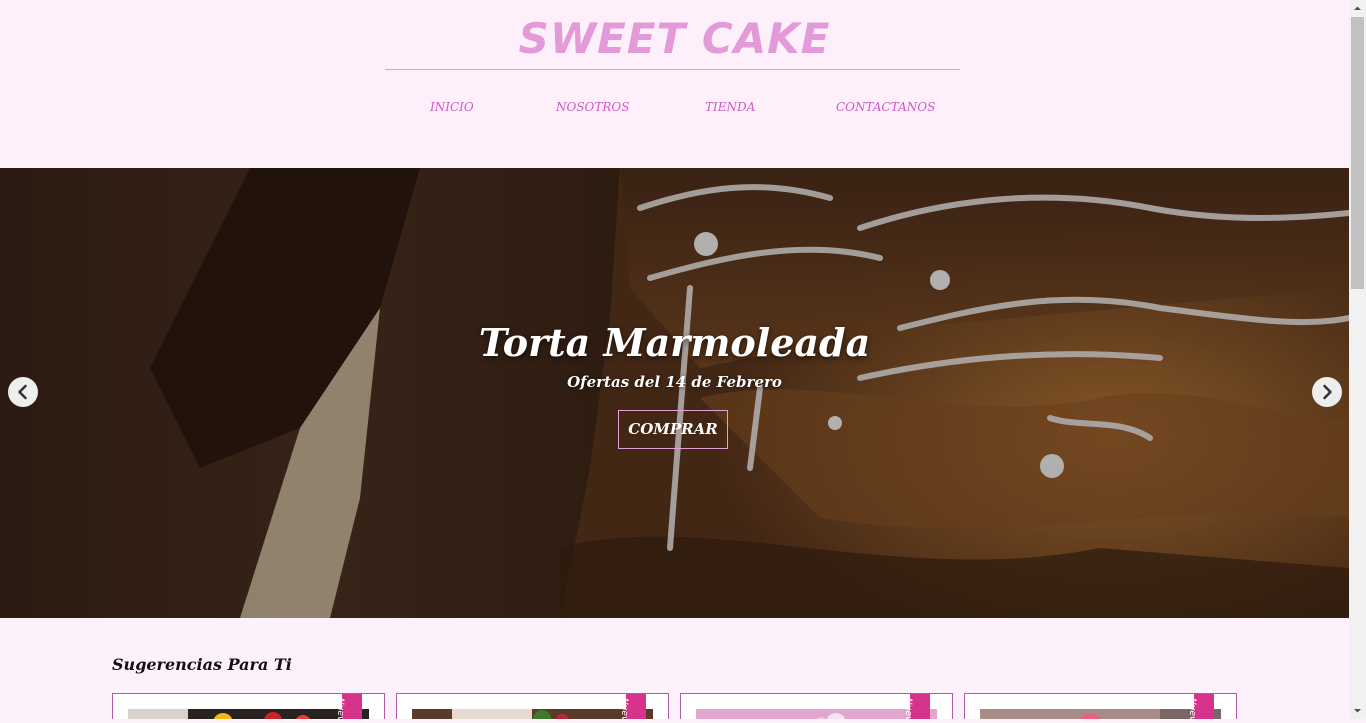  What do you see at coordinates (1357, 710) in the screenshot?
I see `scroll-down-arrow-icon` at bounding box center [1357, 710].